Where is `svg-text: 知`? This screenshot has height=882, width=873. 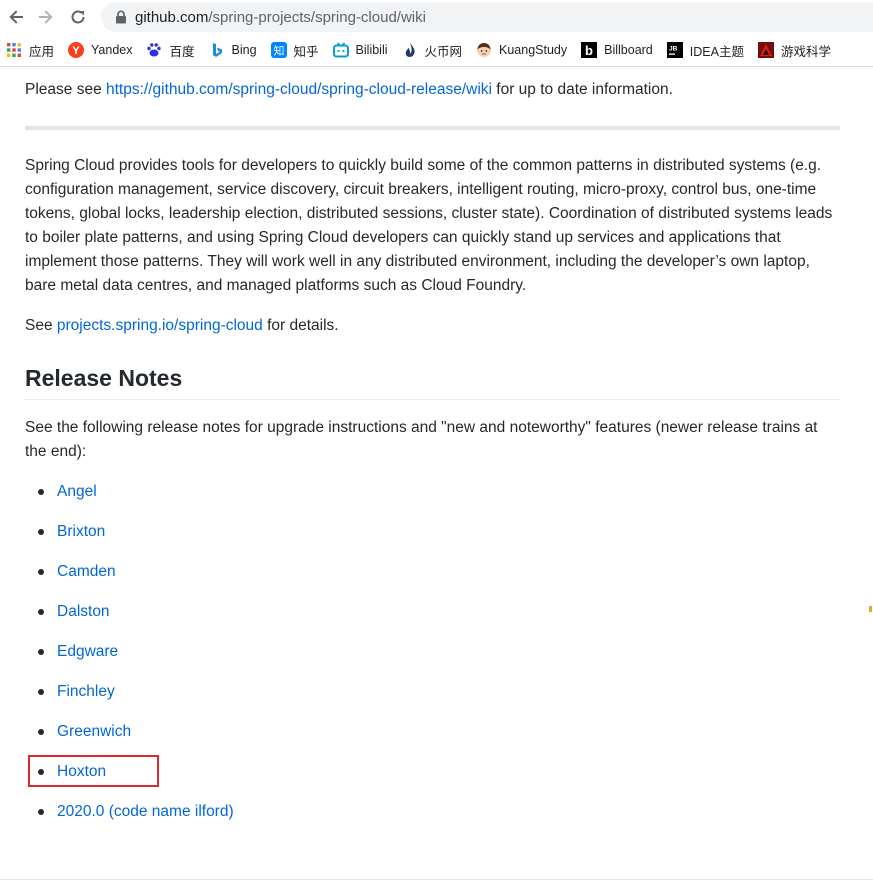
svg-text: 知 is located at coordinates (278, 51).